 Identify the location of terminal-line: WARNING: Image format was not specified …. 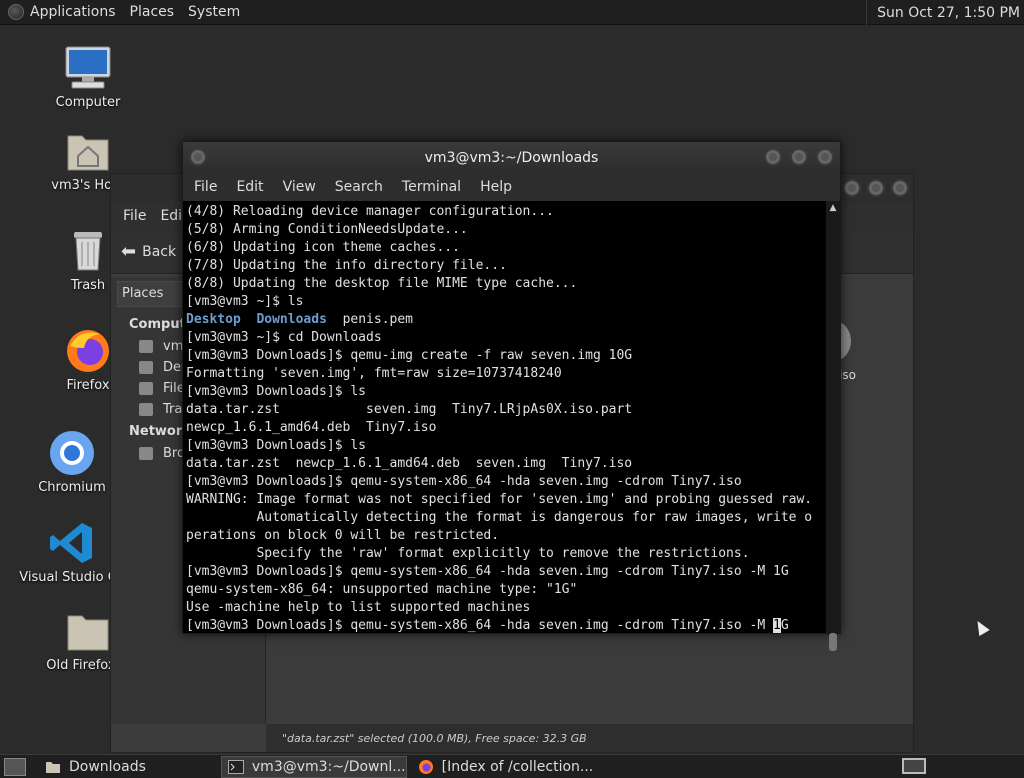
(499, 499).